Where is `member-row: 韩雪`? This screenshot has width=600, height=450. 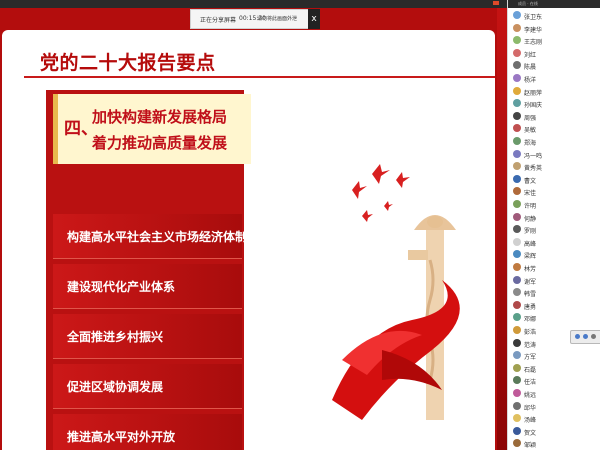 member-row: 韩雪 is located at coordinates (554, 292).